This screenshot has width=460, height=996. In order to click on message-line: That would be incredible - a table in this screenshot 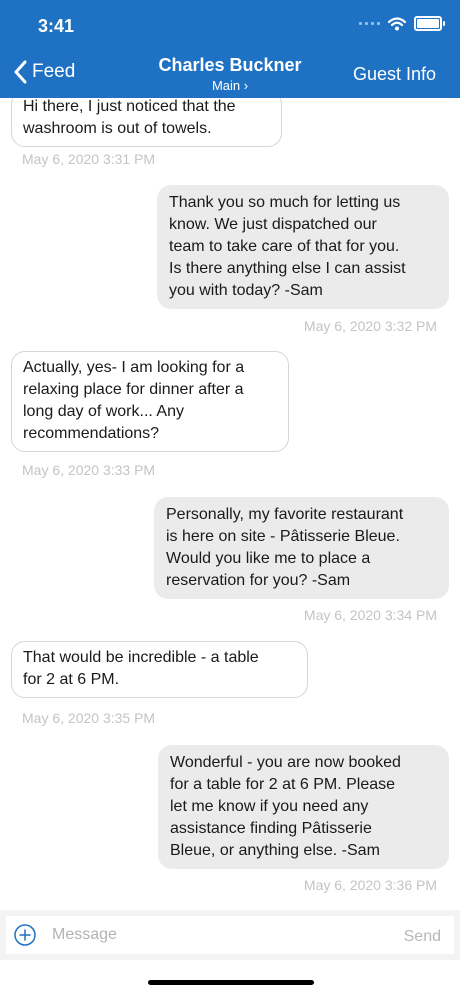, I will do `click(141, 657)`.